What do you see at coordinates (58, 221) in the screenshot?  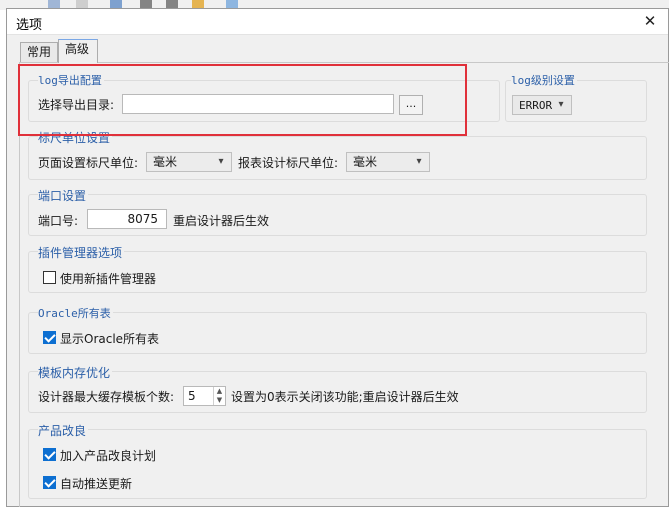 I see `port-label: 端口号:` at bounding box center [58, 221].